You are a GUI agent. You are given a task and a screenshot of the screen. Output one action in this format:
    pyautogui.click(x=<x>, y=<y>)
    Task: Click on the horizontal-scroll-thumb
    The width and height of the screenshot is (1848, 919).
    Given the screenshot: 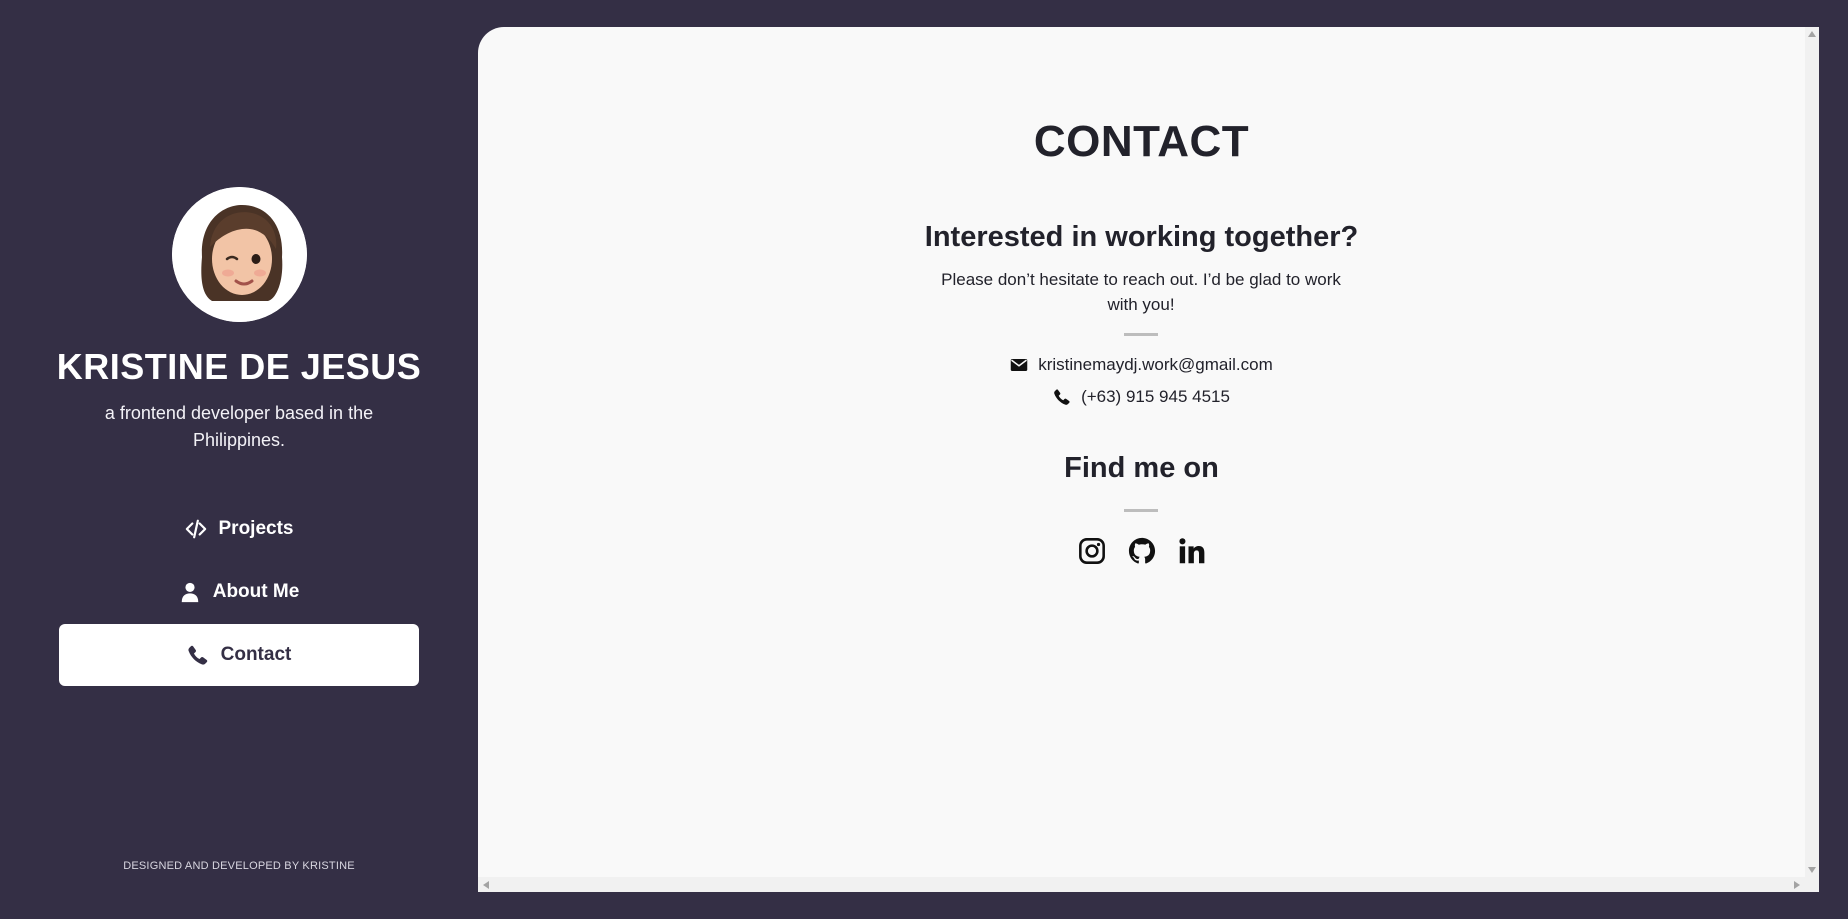 What is the action you would take?
    pyautogui.click(x=1139, y=884)
    